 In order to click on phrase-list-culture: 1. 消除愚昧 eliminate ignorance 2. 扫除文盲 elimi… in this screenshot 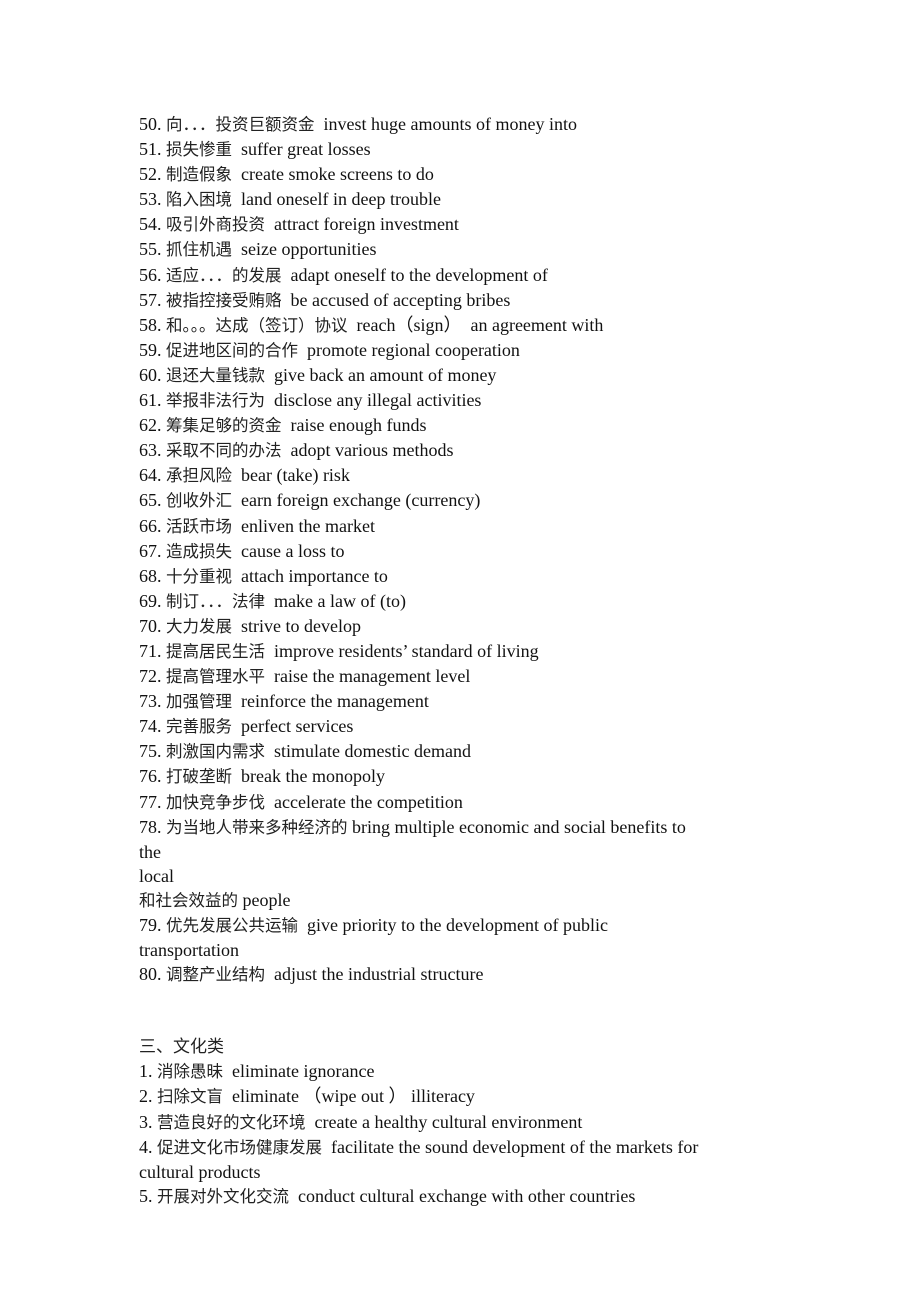, I will do `click(464, 1096)`.